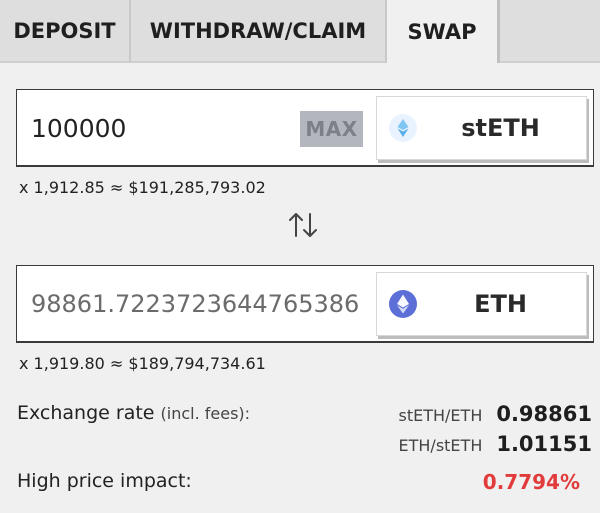  I want to click on rate-row-steth-eth: stETH/ETH 0.98861, so click(495, 414).